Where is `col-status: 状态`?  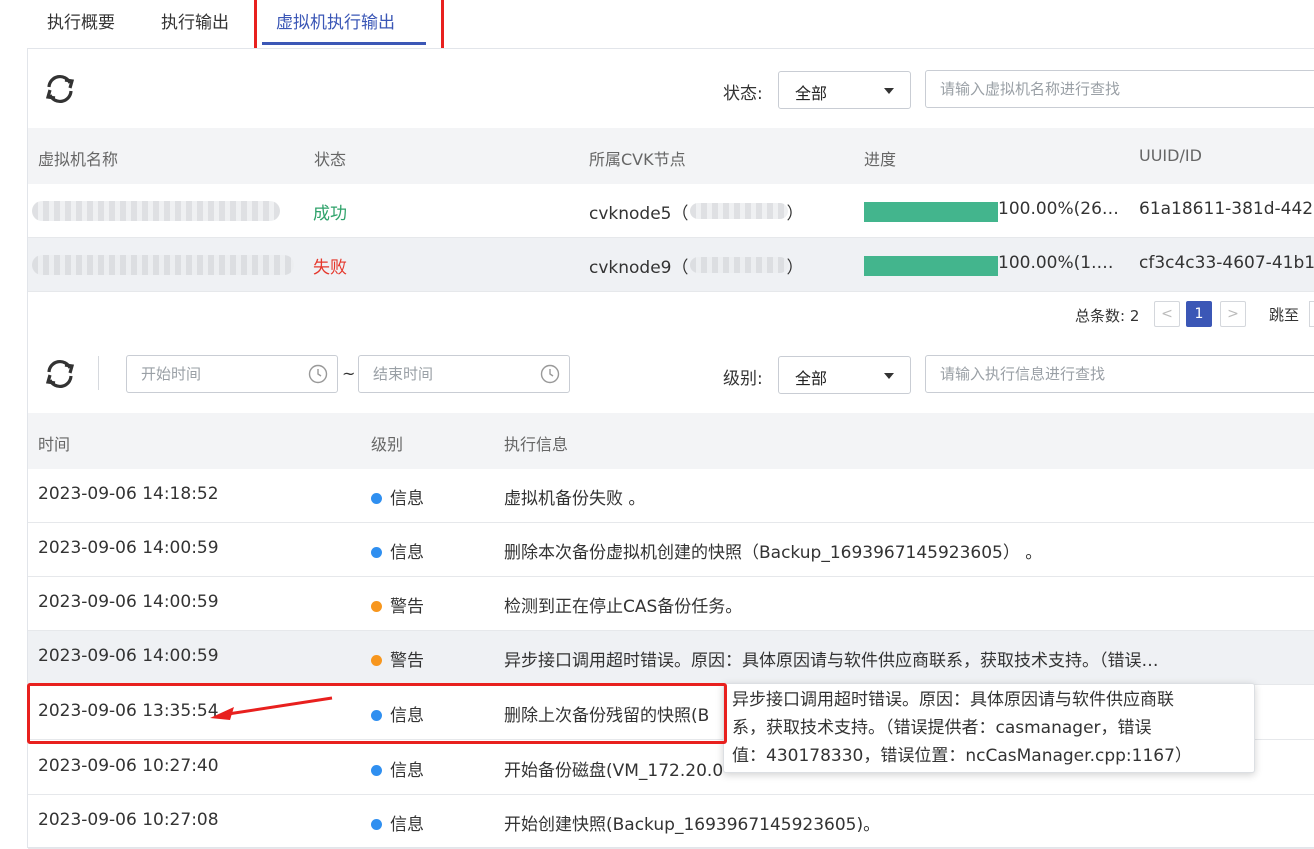 col-status: 状态 is located at coordinates (330, 159).